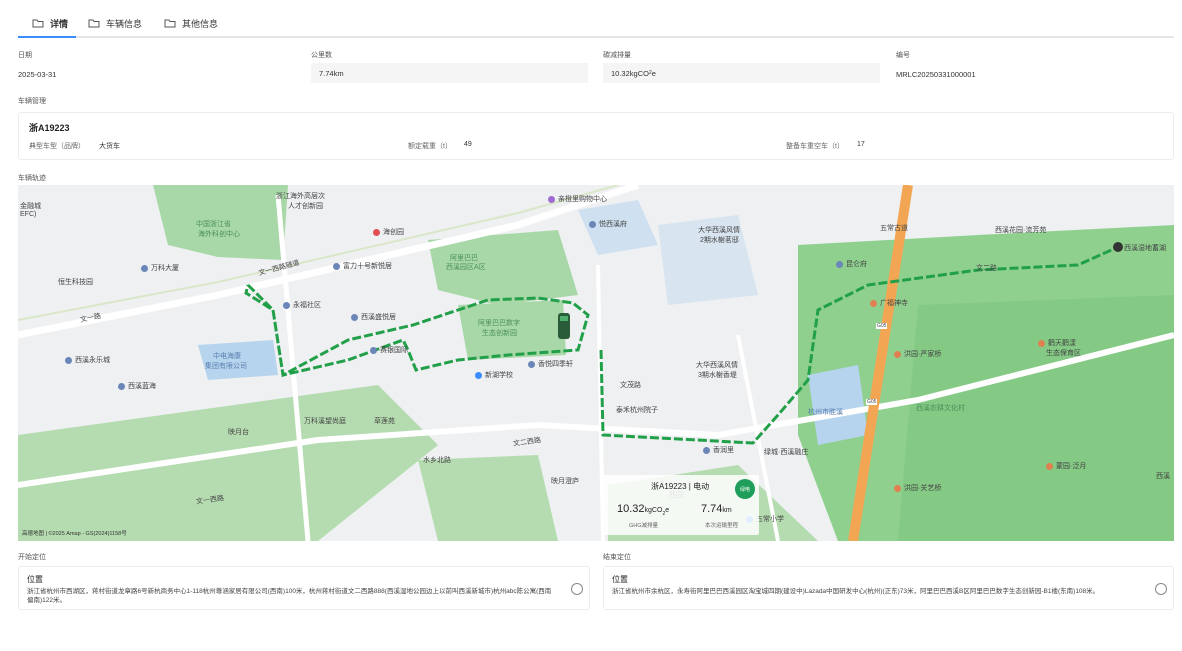 Image resolution: width=1182 pixels, height=651 pixels. Describe the element at coordinates (302, 305) in the screenshot. I see `map-label: 永福社区` at that location.